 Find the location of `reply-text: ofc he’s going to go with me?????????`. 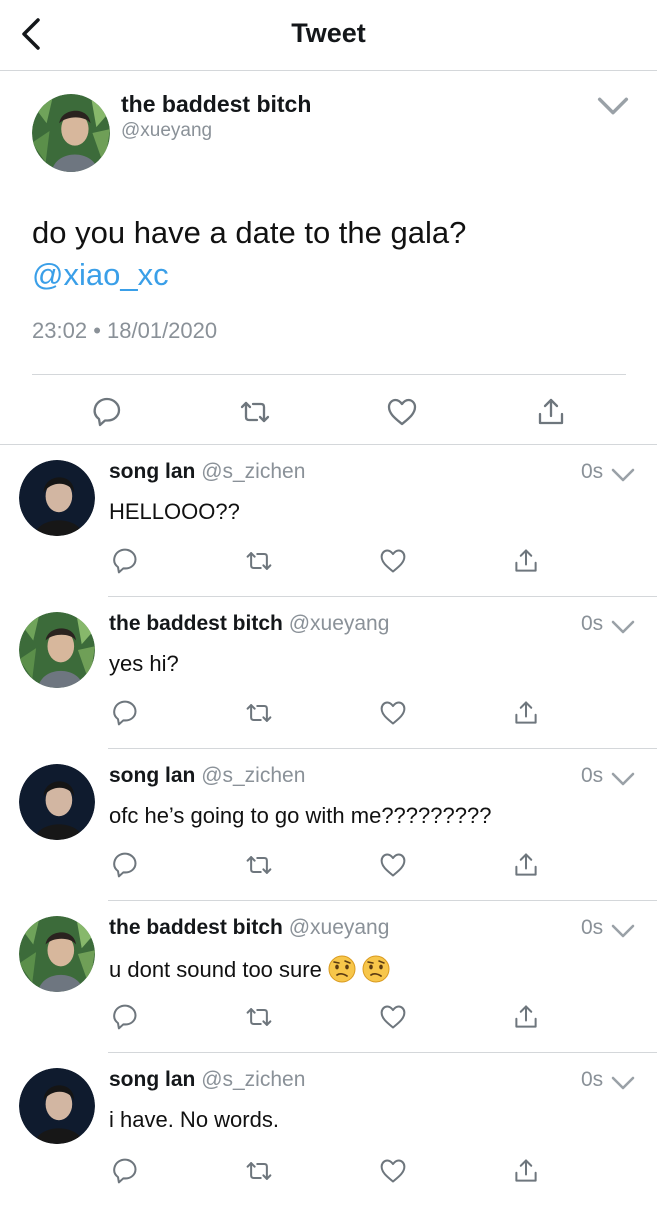

reply-text: ofc he’s going to go with me????????? is located at coordinates (300, 815).